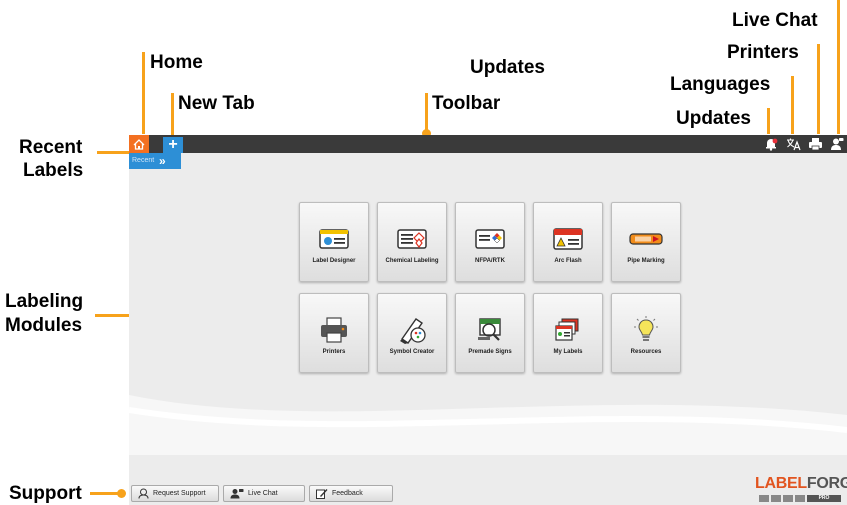  Describe the element at coordinates (568, 261) in the screenshot. I see `module-label: Arc Flash` at that location.